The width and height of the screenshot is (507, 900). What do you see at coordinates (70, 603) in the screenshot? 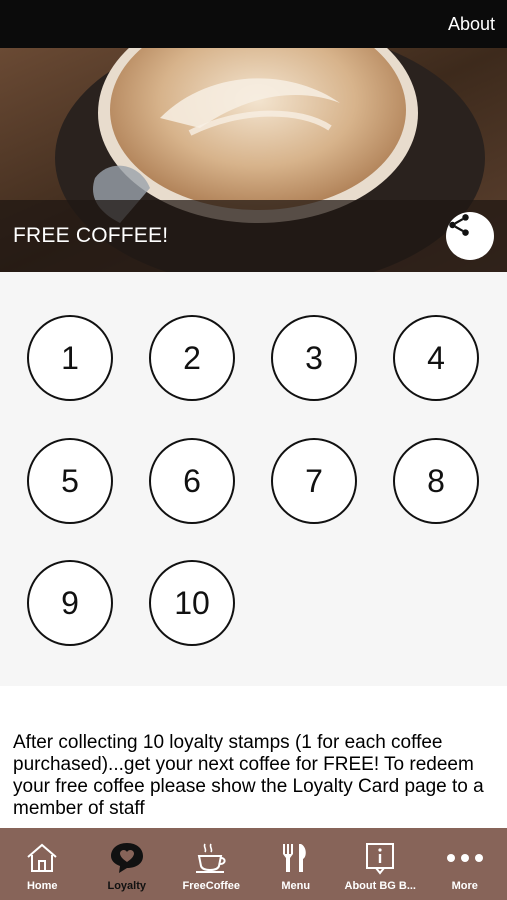
I see `stamp-9: 9` at bounding box center [70, 603].